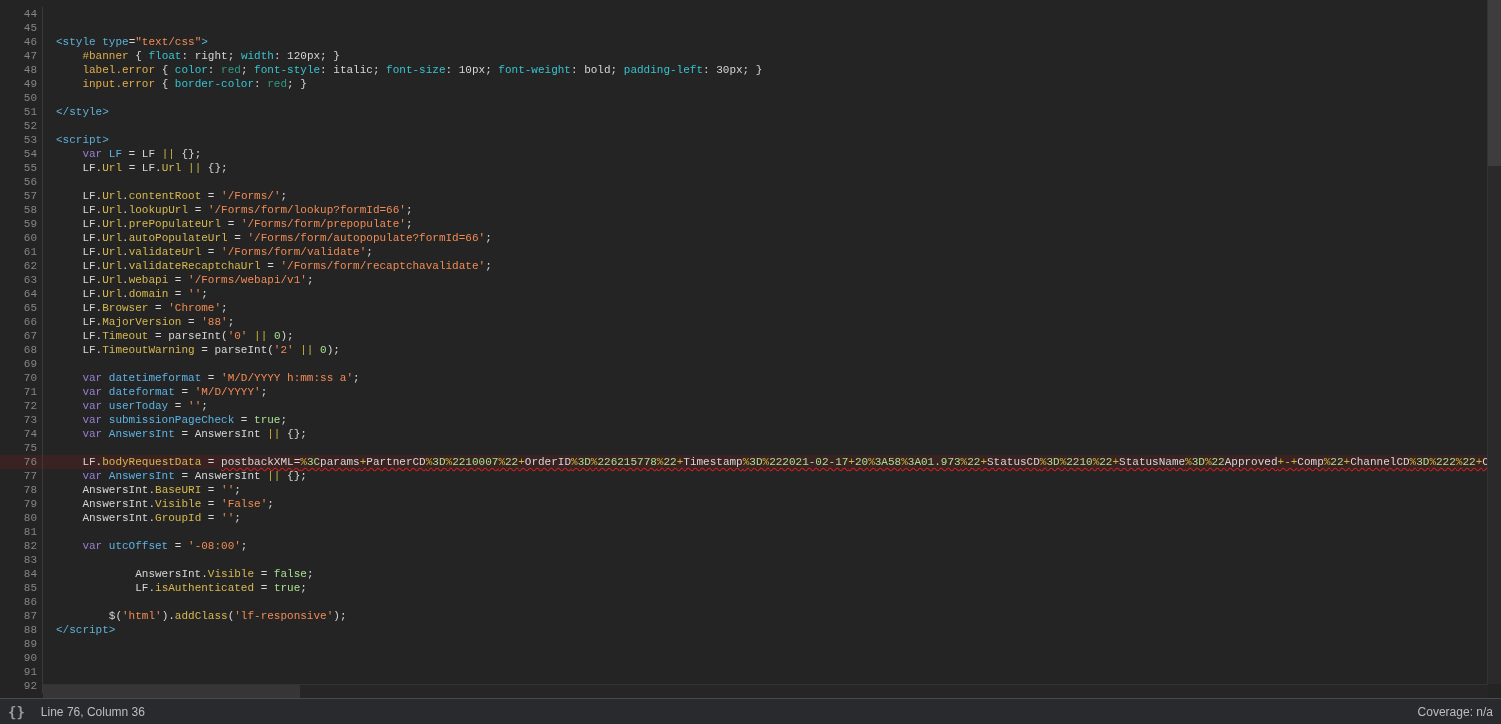 The width and height of the screenshot is (1501, 724). Describe the element at coordinates (224, 574) in the screenshot. I see `code-line: AnswersInt.Visible = false;` at that location.